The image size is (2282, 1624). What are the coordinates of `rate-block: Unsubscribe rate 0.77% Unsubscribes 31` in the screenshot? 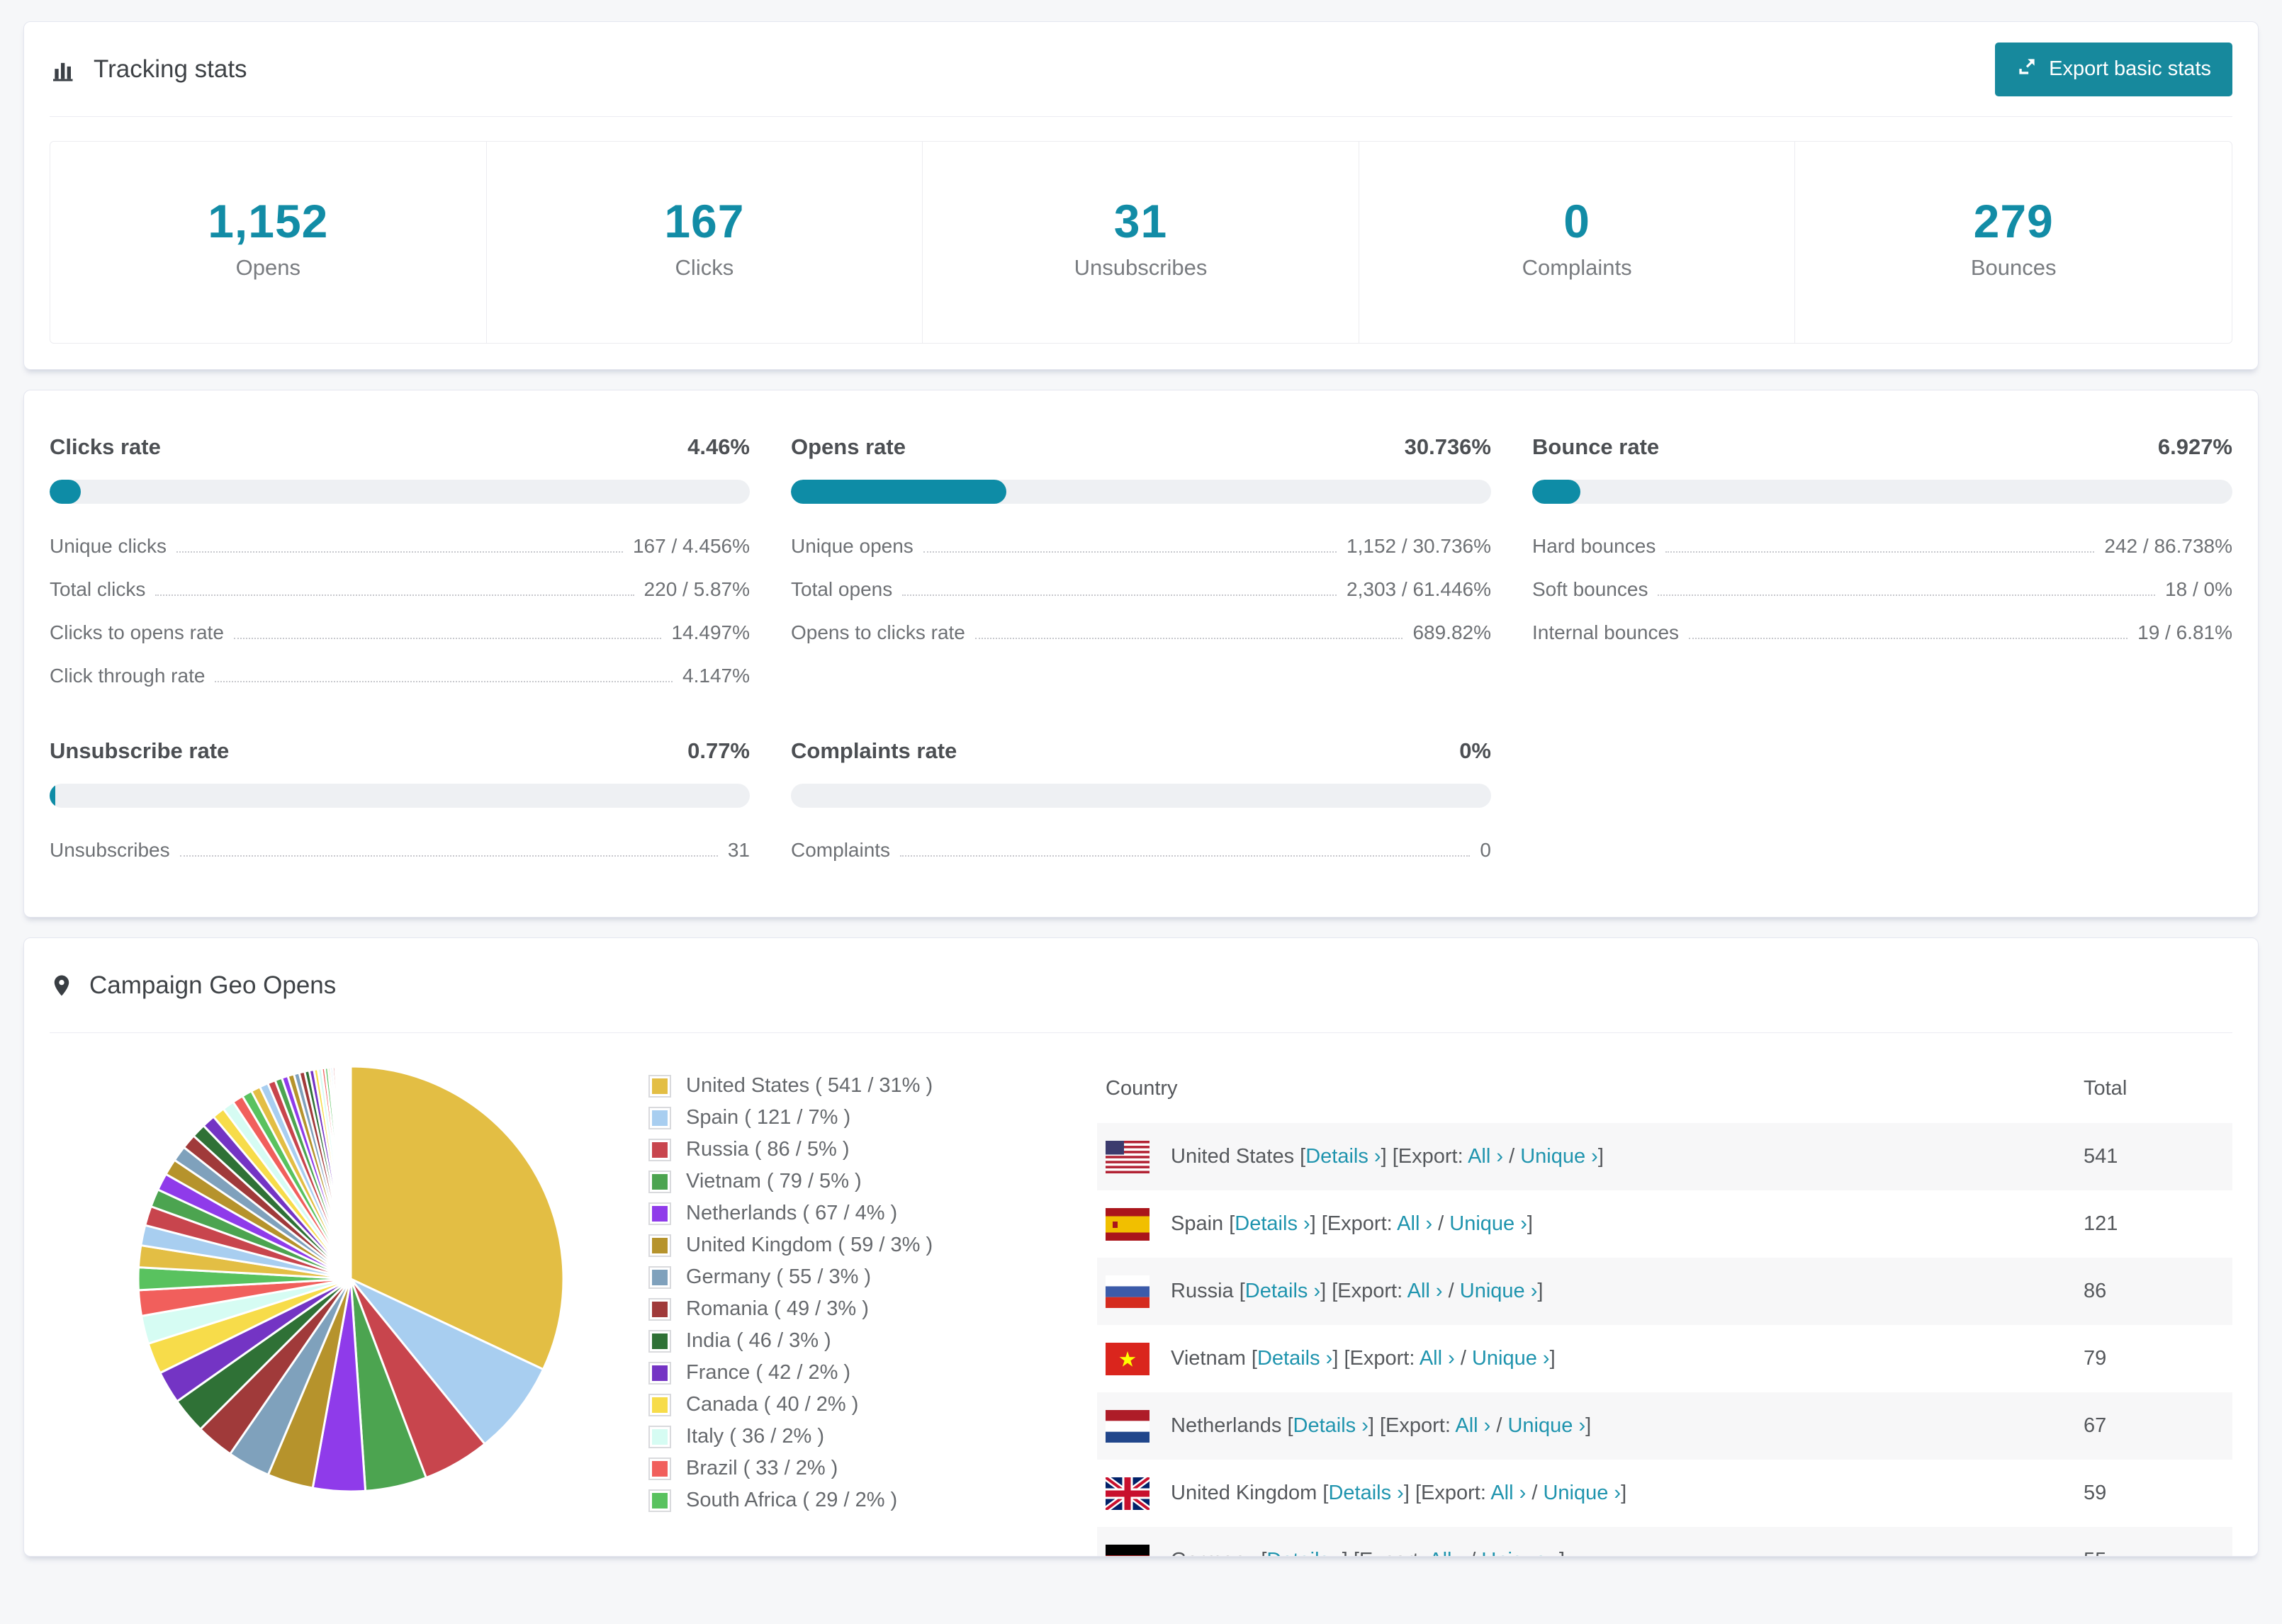 It's located at (400, 800).